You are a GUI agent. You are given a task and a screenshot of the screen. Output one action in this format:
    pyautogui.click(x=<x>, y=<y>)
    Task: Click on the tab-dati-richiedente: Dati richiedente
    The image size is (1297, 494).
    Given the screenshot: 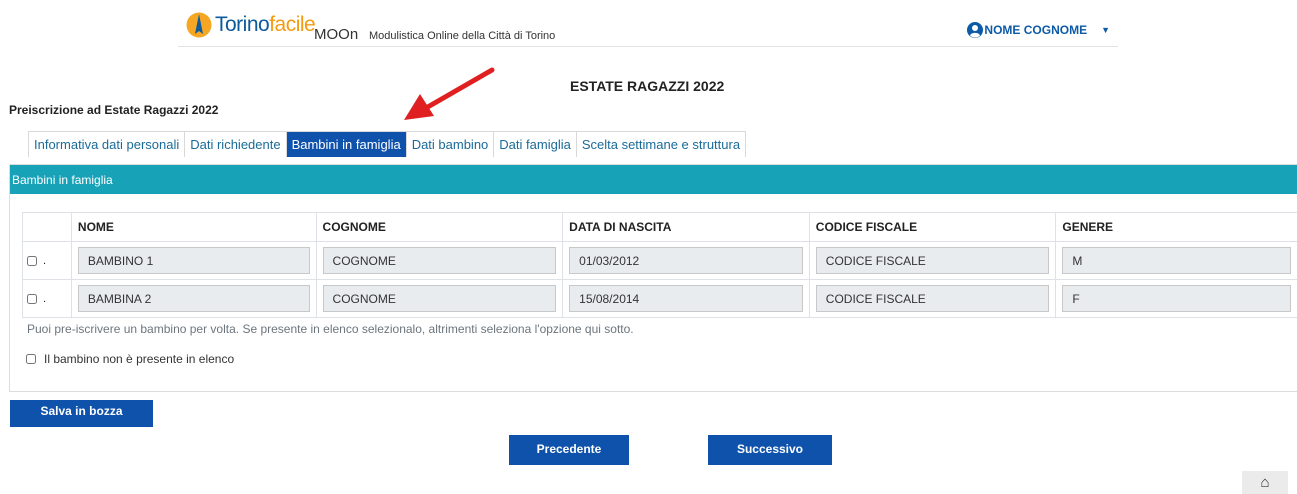 What is the action you would take?
    pyautogui.click(x=236, y=144)
    